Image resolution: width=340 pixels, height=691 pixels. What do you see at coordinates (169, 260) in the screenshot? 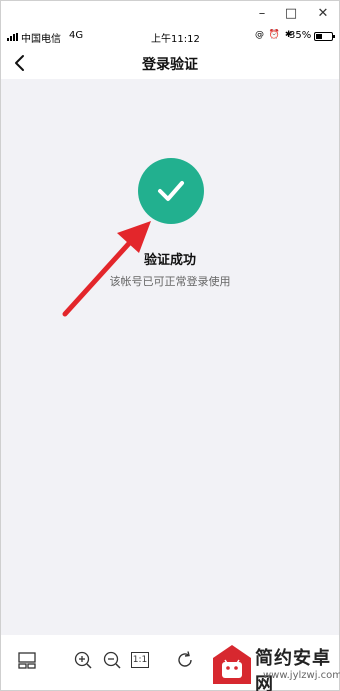
I see `success-title: 验证成功` at bounding box center [169, 260].